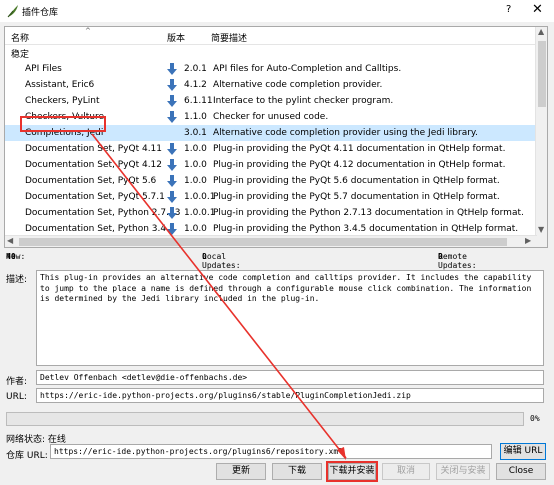 Image resolution: width=554 pixels, height=485 pixels. I want to click on update-button: 更新, so click(241, 471).